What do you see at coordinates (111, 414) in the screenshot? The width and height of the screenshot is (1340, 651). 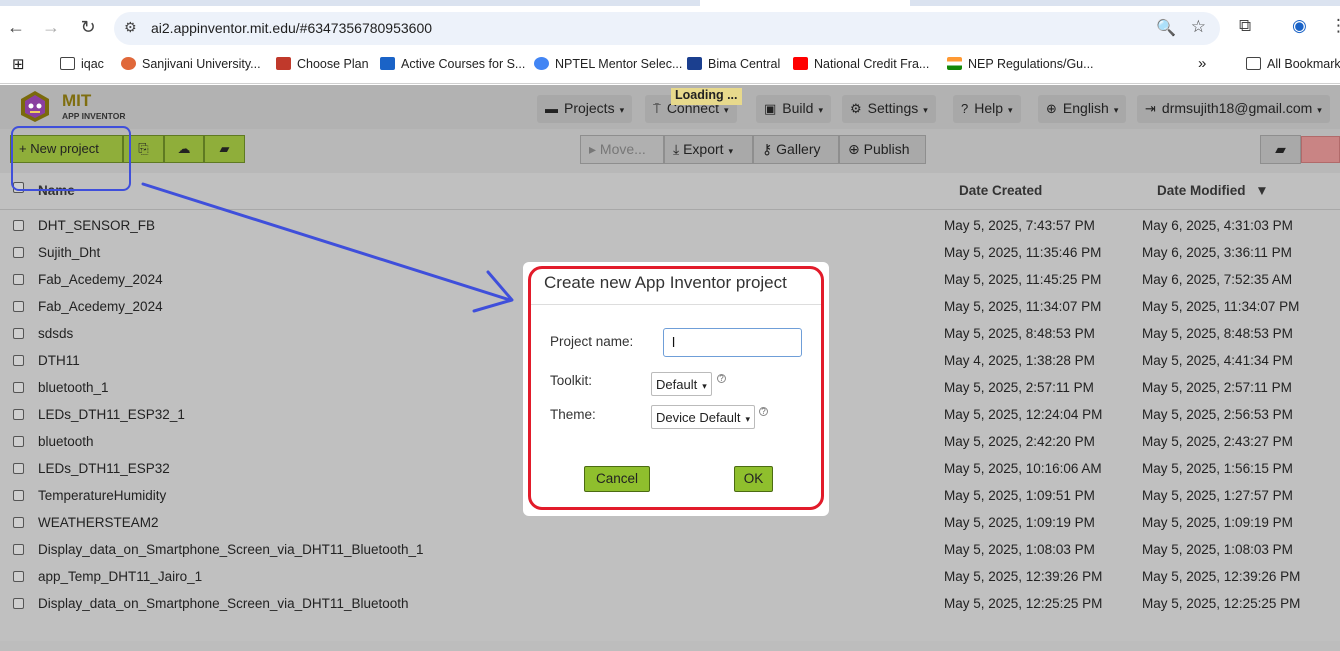 I see `project-name: LEDs_DTH11_ESP32_1` at bounding box center [111, 414].